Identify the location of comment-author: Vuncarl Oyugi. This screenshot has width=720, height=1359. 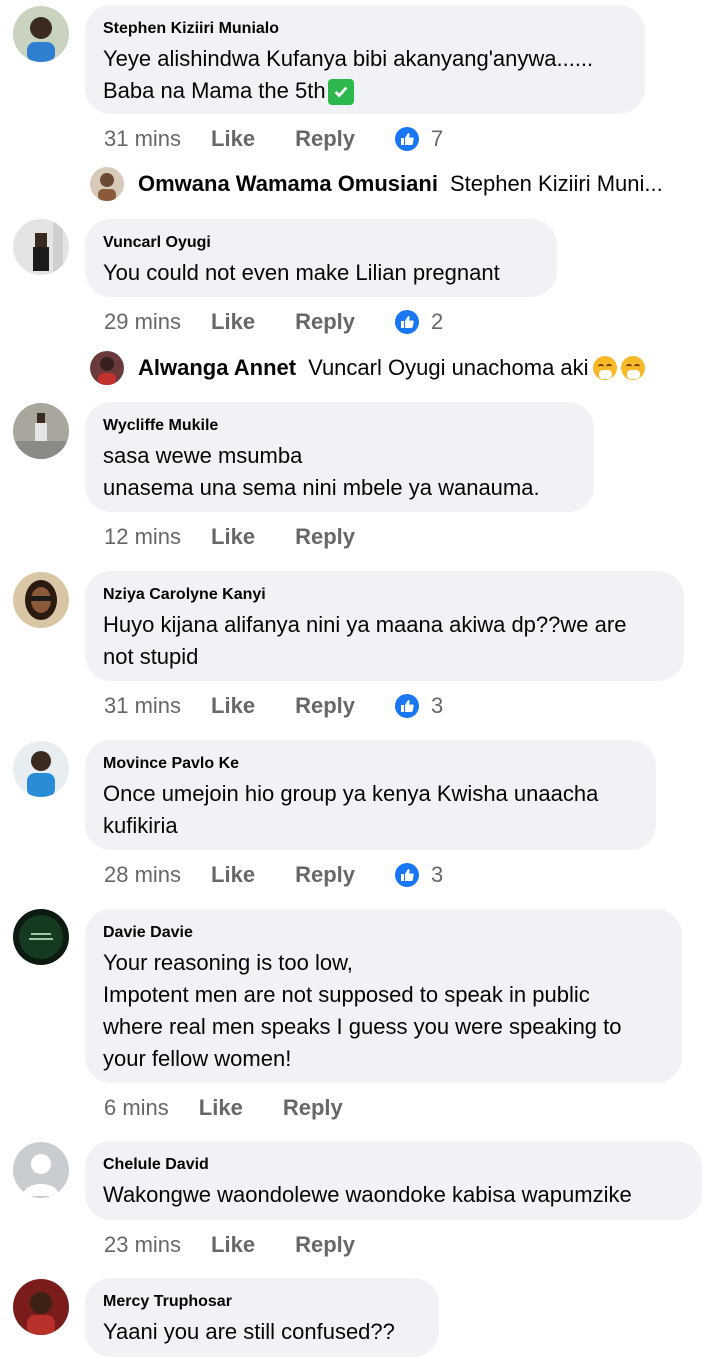
(319, 243).